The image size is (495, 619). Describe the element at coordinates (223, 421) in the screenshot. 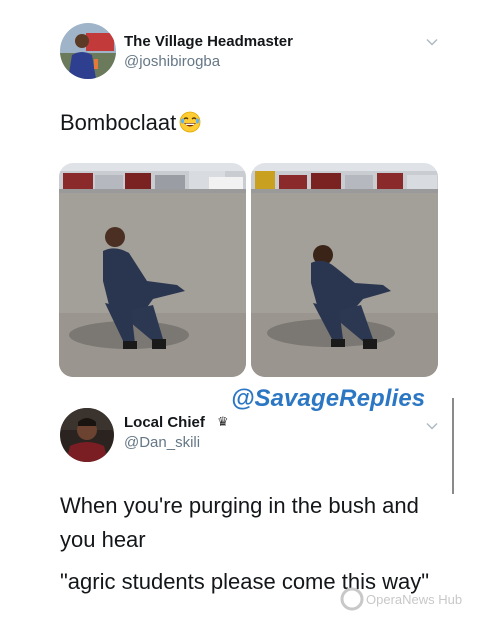

I see `crown-icon: ♛` at that location.